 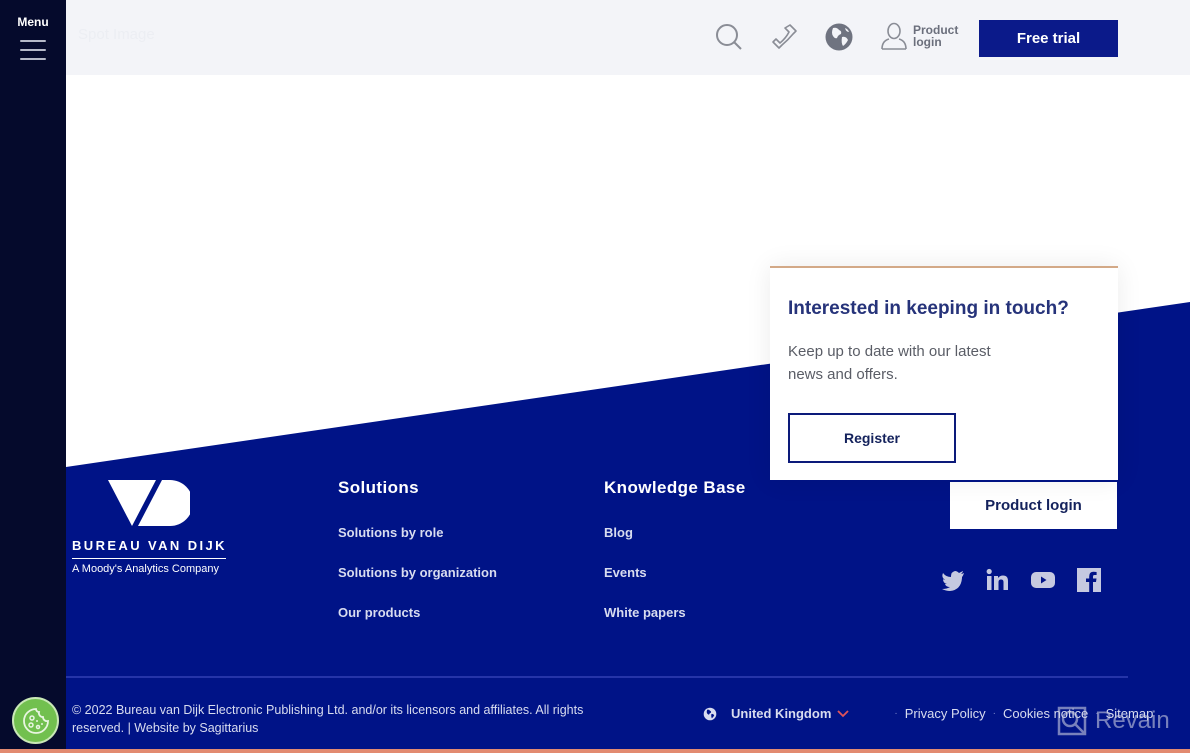 What do you see at coordinates (945, 713) in the screenshot?
I see `privacy-policy-link: Privacy Policy` at bounding box center [945, 713].